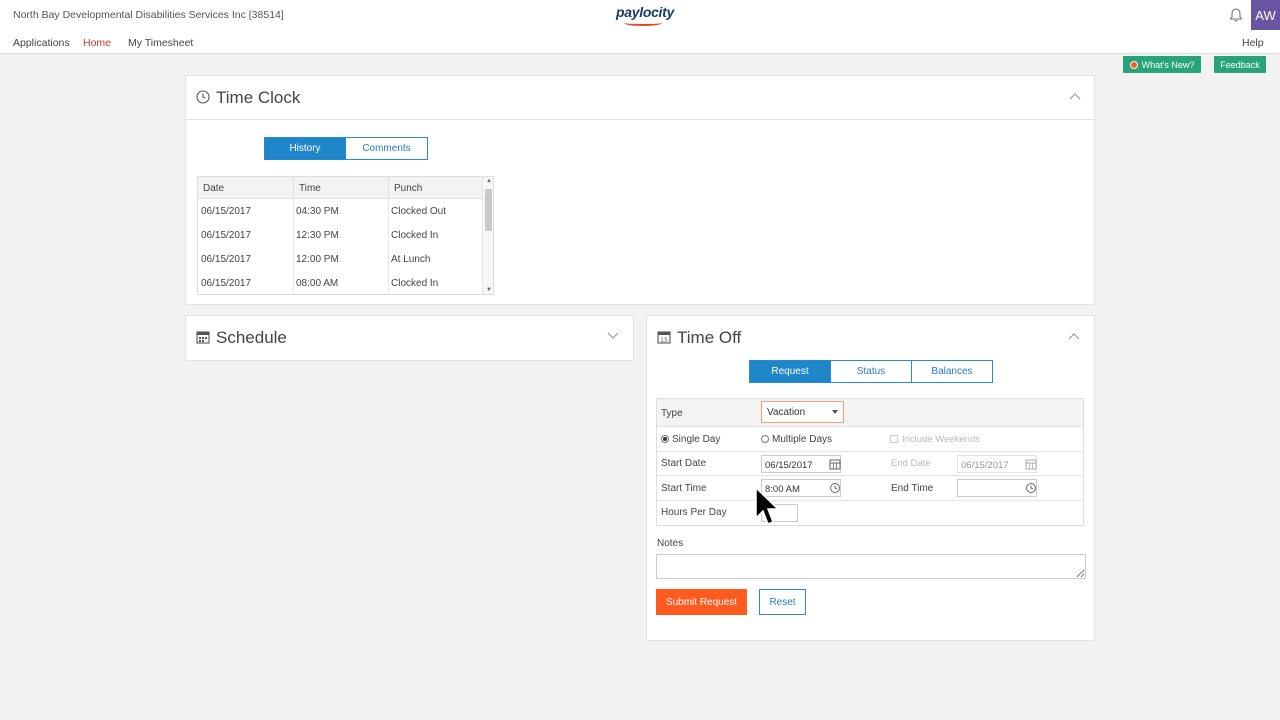  Describe the element at coordinates (1133, 64) in the screenshot. I see `new-indicator-icon` at that location.